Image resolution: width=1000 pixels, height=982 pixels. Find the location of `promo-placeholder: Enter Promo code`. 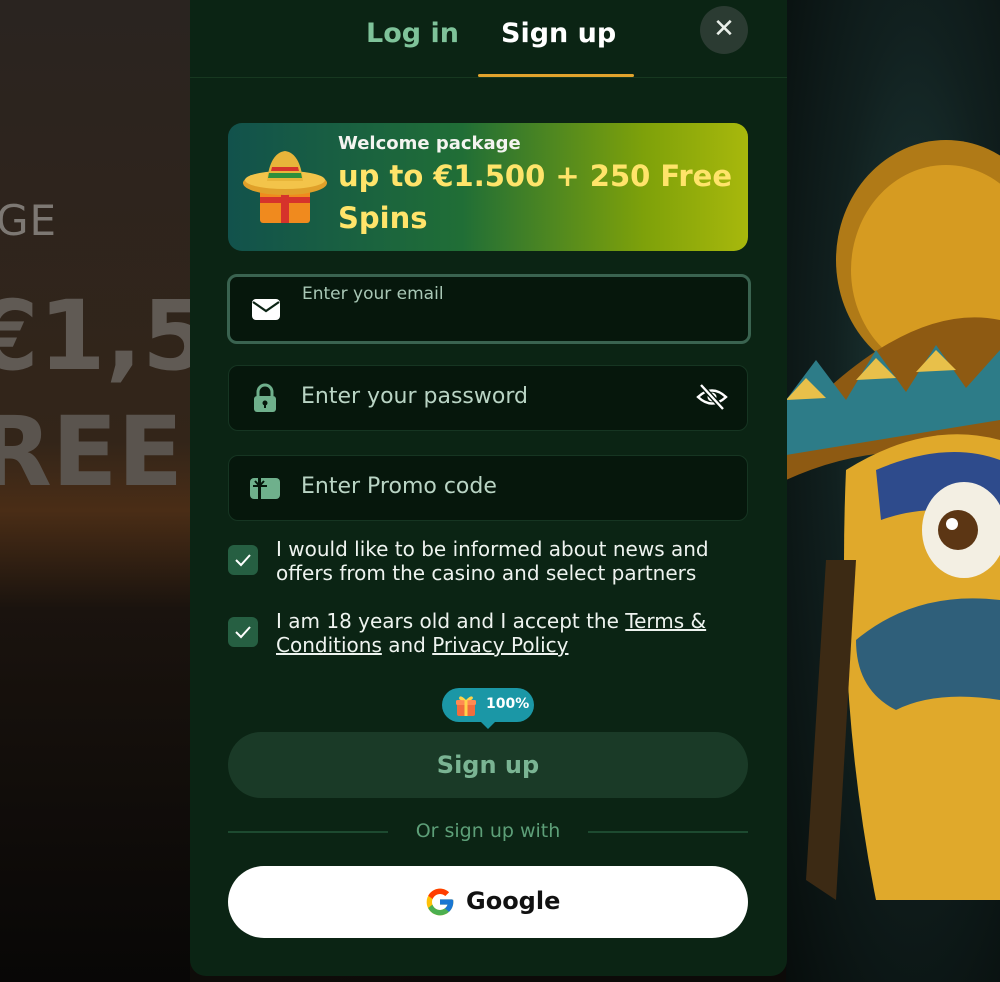

promo-placeholder: Enter Promo code is located at coordinates (399, 486).